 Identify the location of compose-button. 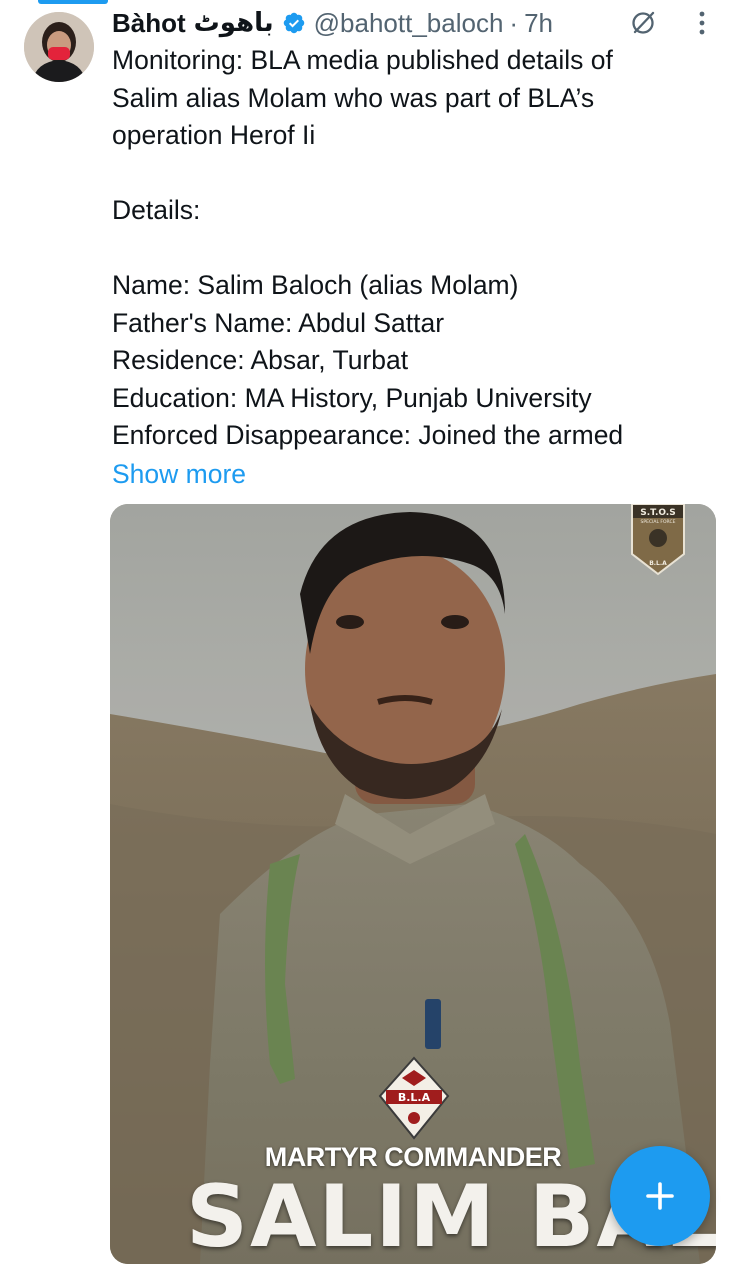
(660, 1196).